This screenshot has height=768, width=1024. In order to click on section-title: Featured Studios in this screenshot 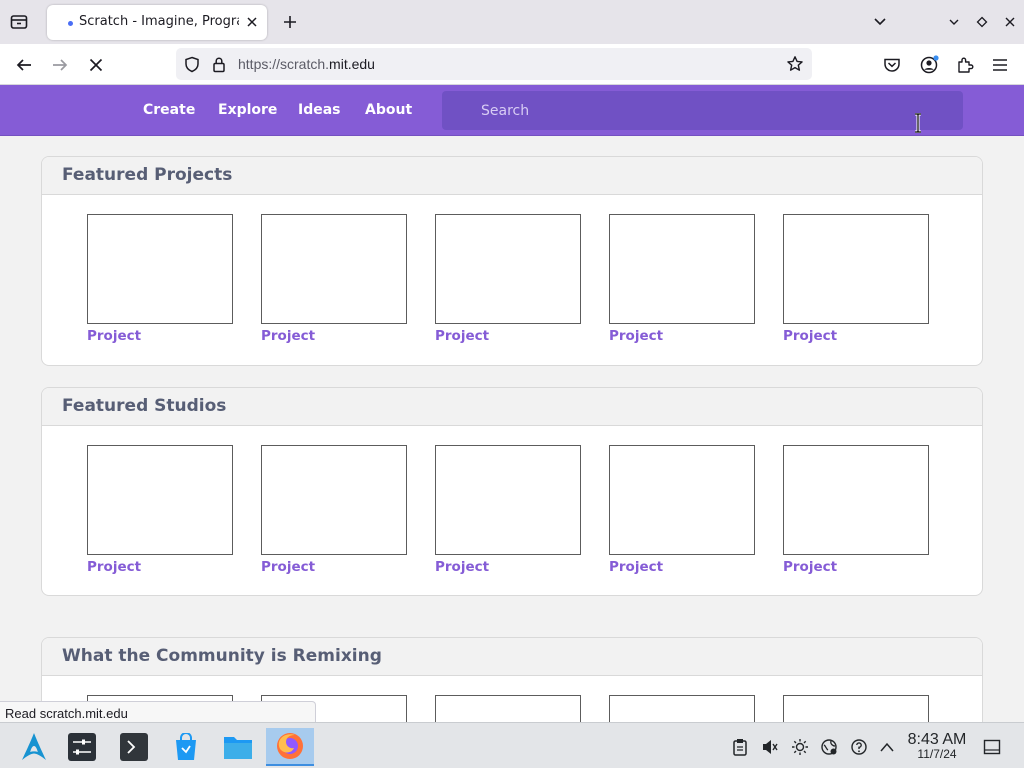, I will do `click(144, 406)`.